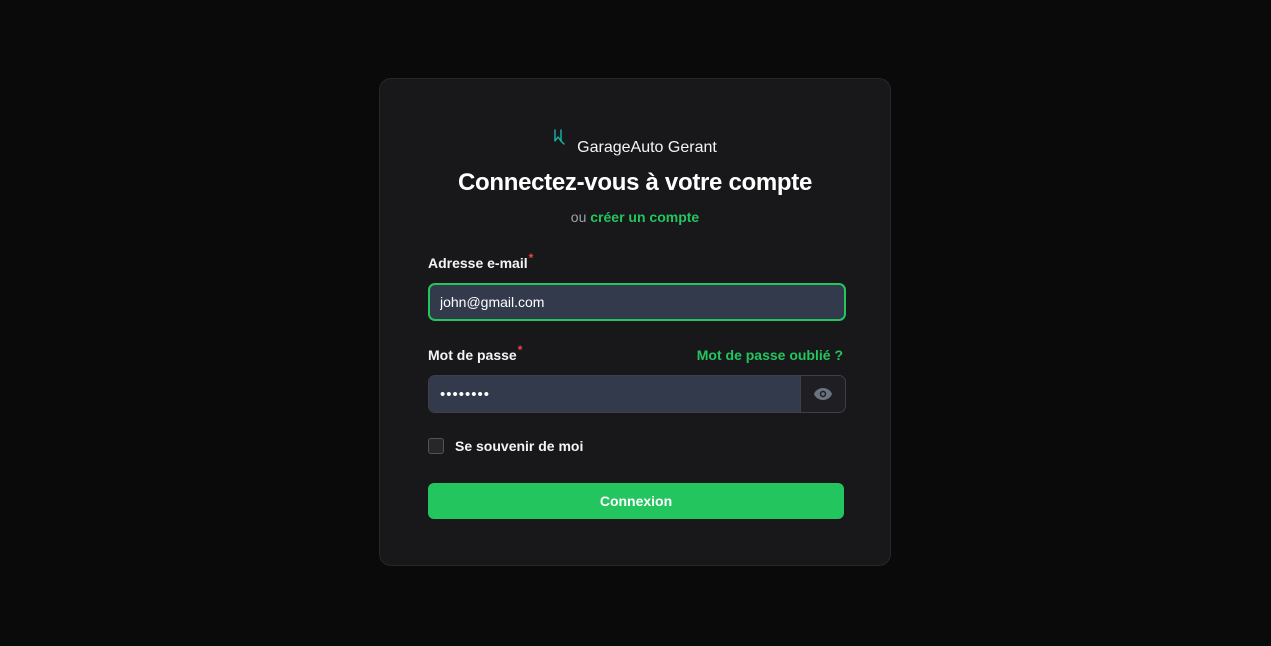 The height and width of the screenshot is (646, 1271). Describe the element at coordinates (520, 350) in the screenshot. I see `password-required-marker: *` at that location.